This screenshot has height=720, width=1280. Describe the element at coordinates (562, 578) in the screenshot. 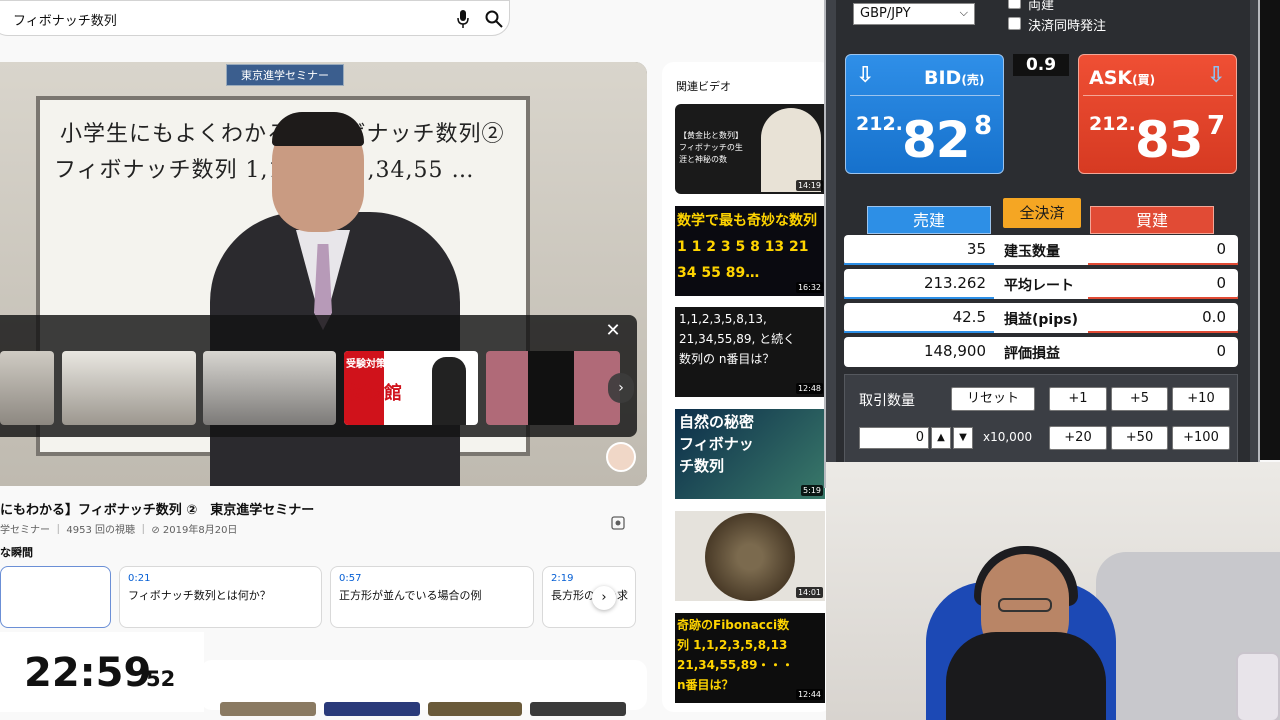

I see `chapter-time: 2:19` at that location.